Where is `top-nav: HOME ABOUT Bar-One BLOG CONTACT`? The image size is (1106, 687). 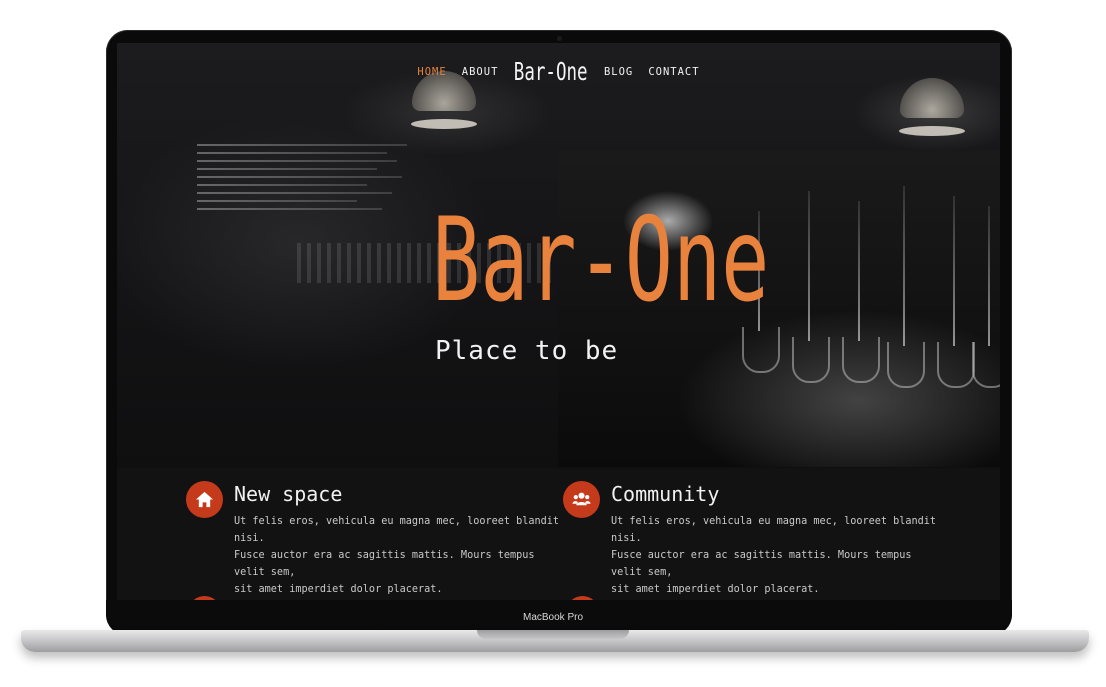
top-nav: HOME ABOUT Bar-One BLOG CONTACT is located at coordinates (558, 71).